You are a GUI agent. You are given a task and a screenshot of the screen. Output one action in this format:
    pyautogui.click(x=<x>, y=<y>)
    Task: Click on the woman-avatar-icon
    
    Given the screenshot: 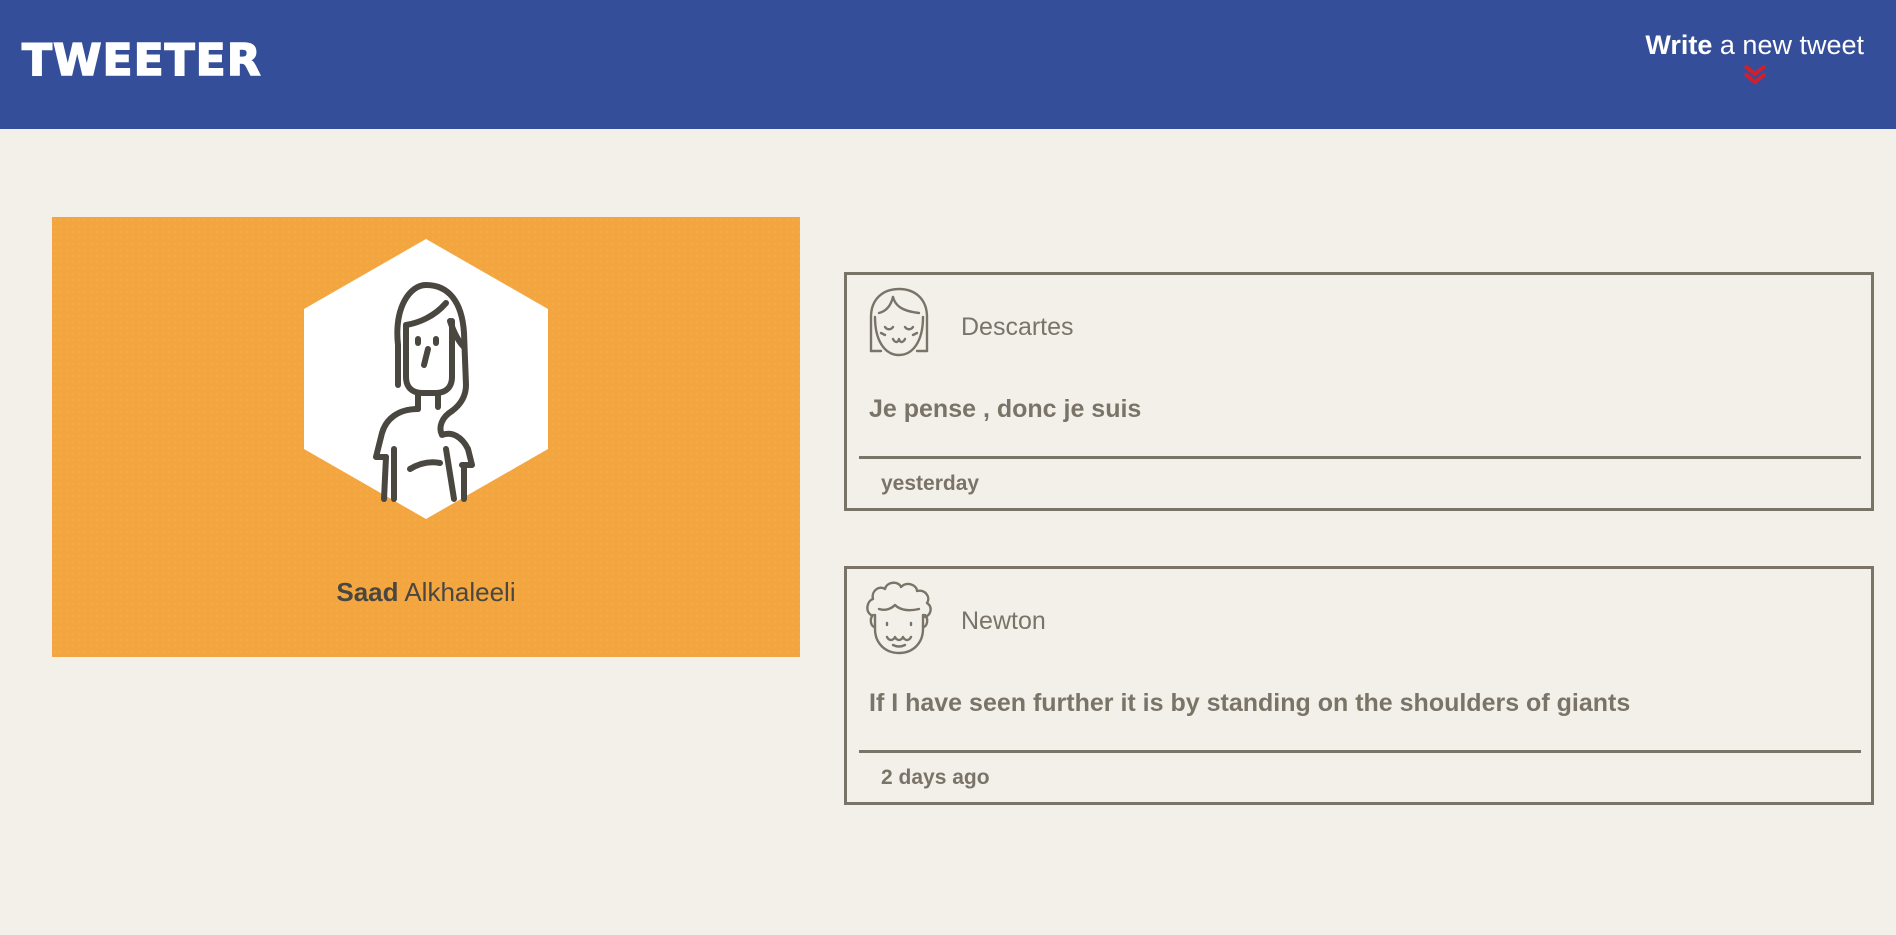 What is the action you would take?
    pyautogui.click(x=426, y=379)
    